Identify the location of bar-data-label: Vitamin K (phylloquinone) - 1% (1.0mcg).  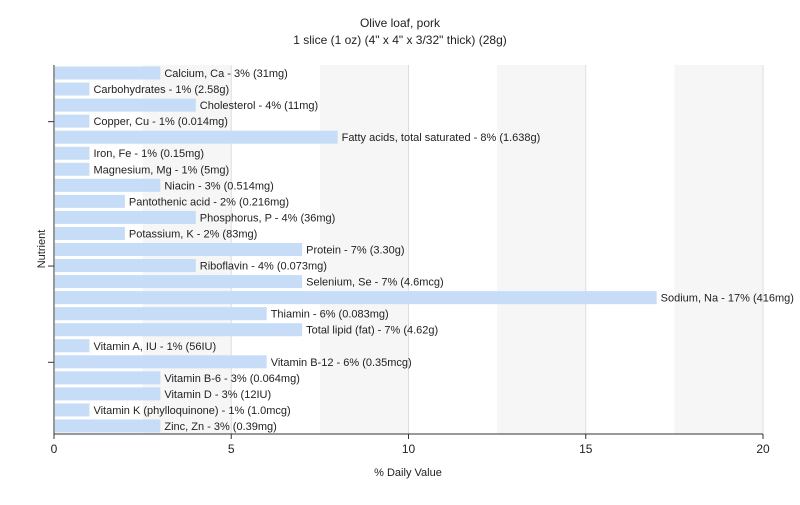
(191, 411).